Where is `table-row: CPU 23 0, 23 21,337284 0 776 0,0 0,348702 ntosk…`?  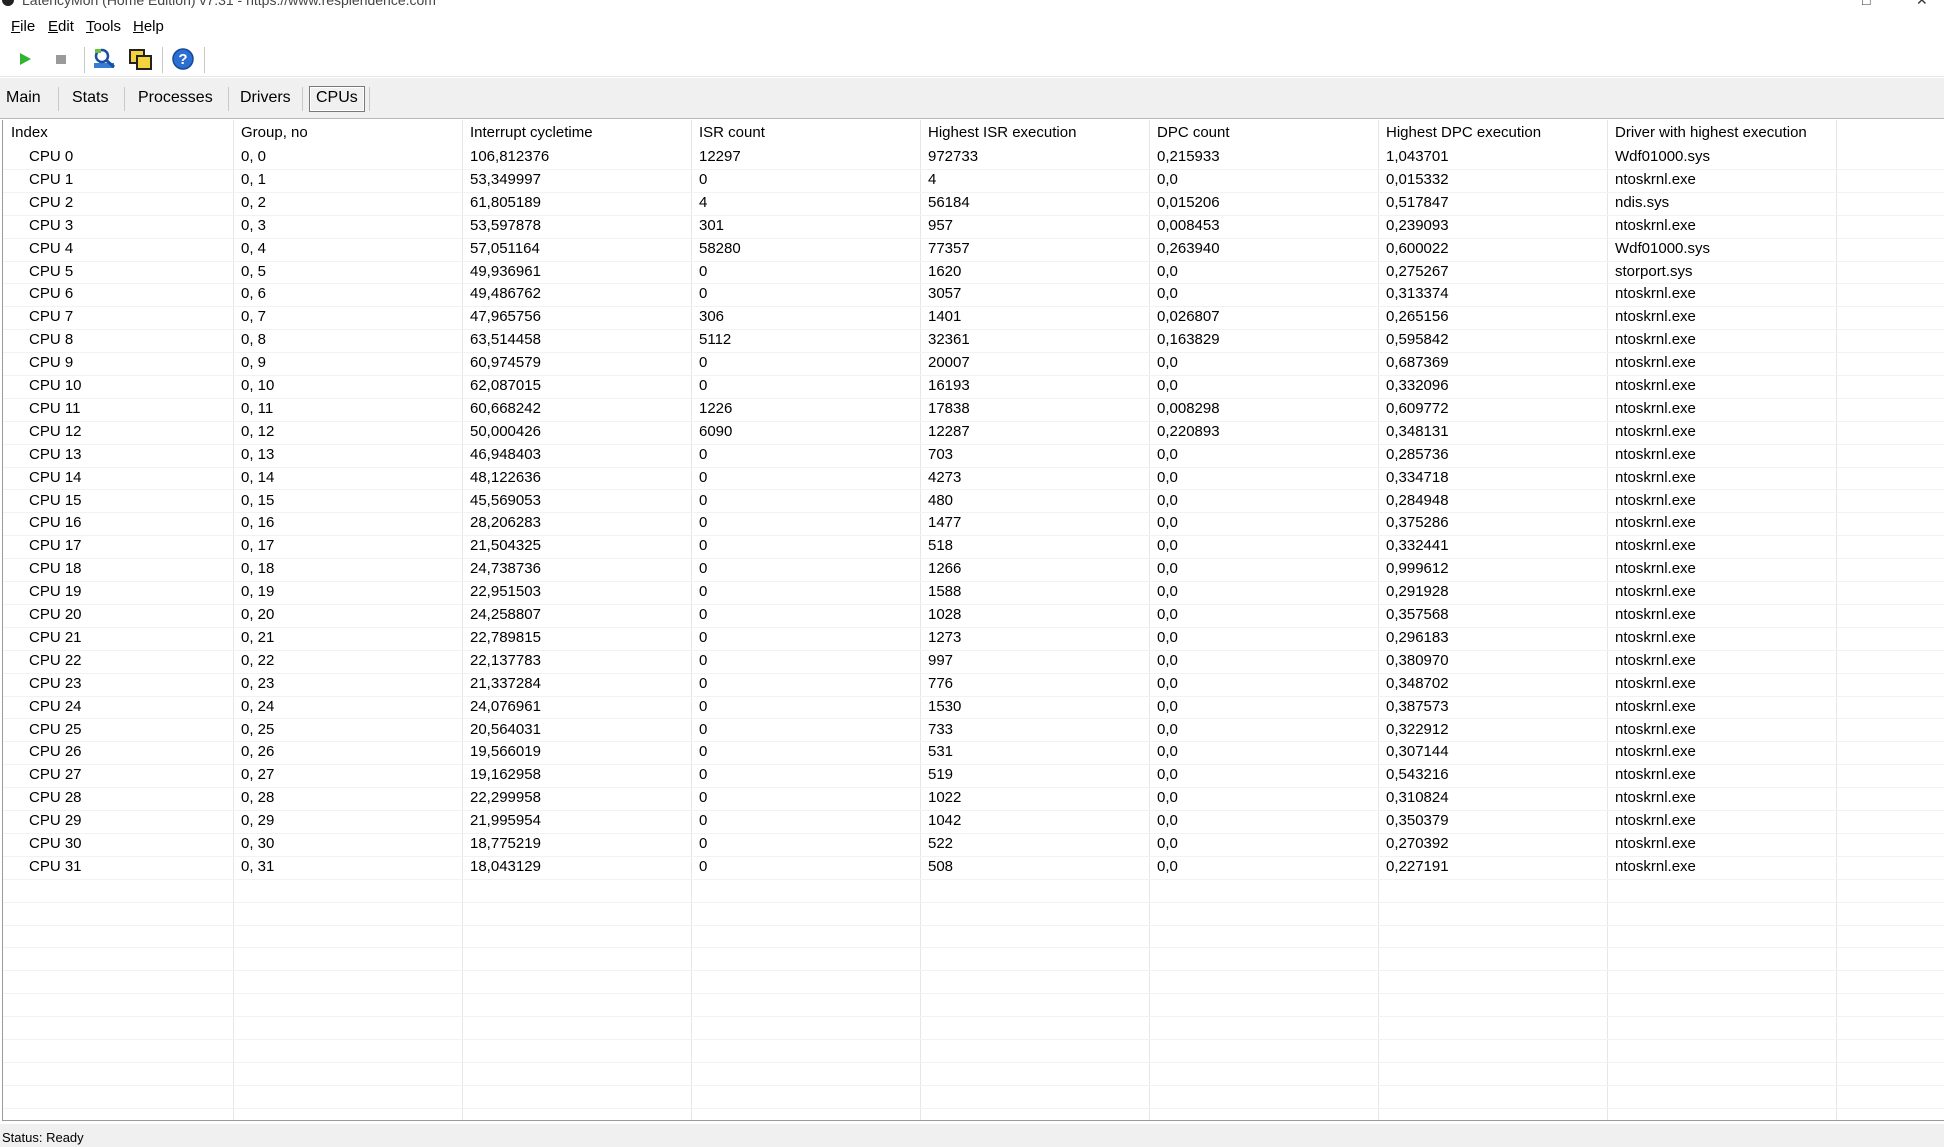
table-row: CPU 23 0, 23 21,337284 0 776 0,0 0,348702 ntosk… is located at coordinates (973, 684).